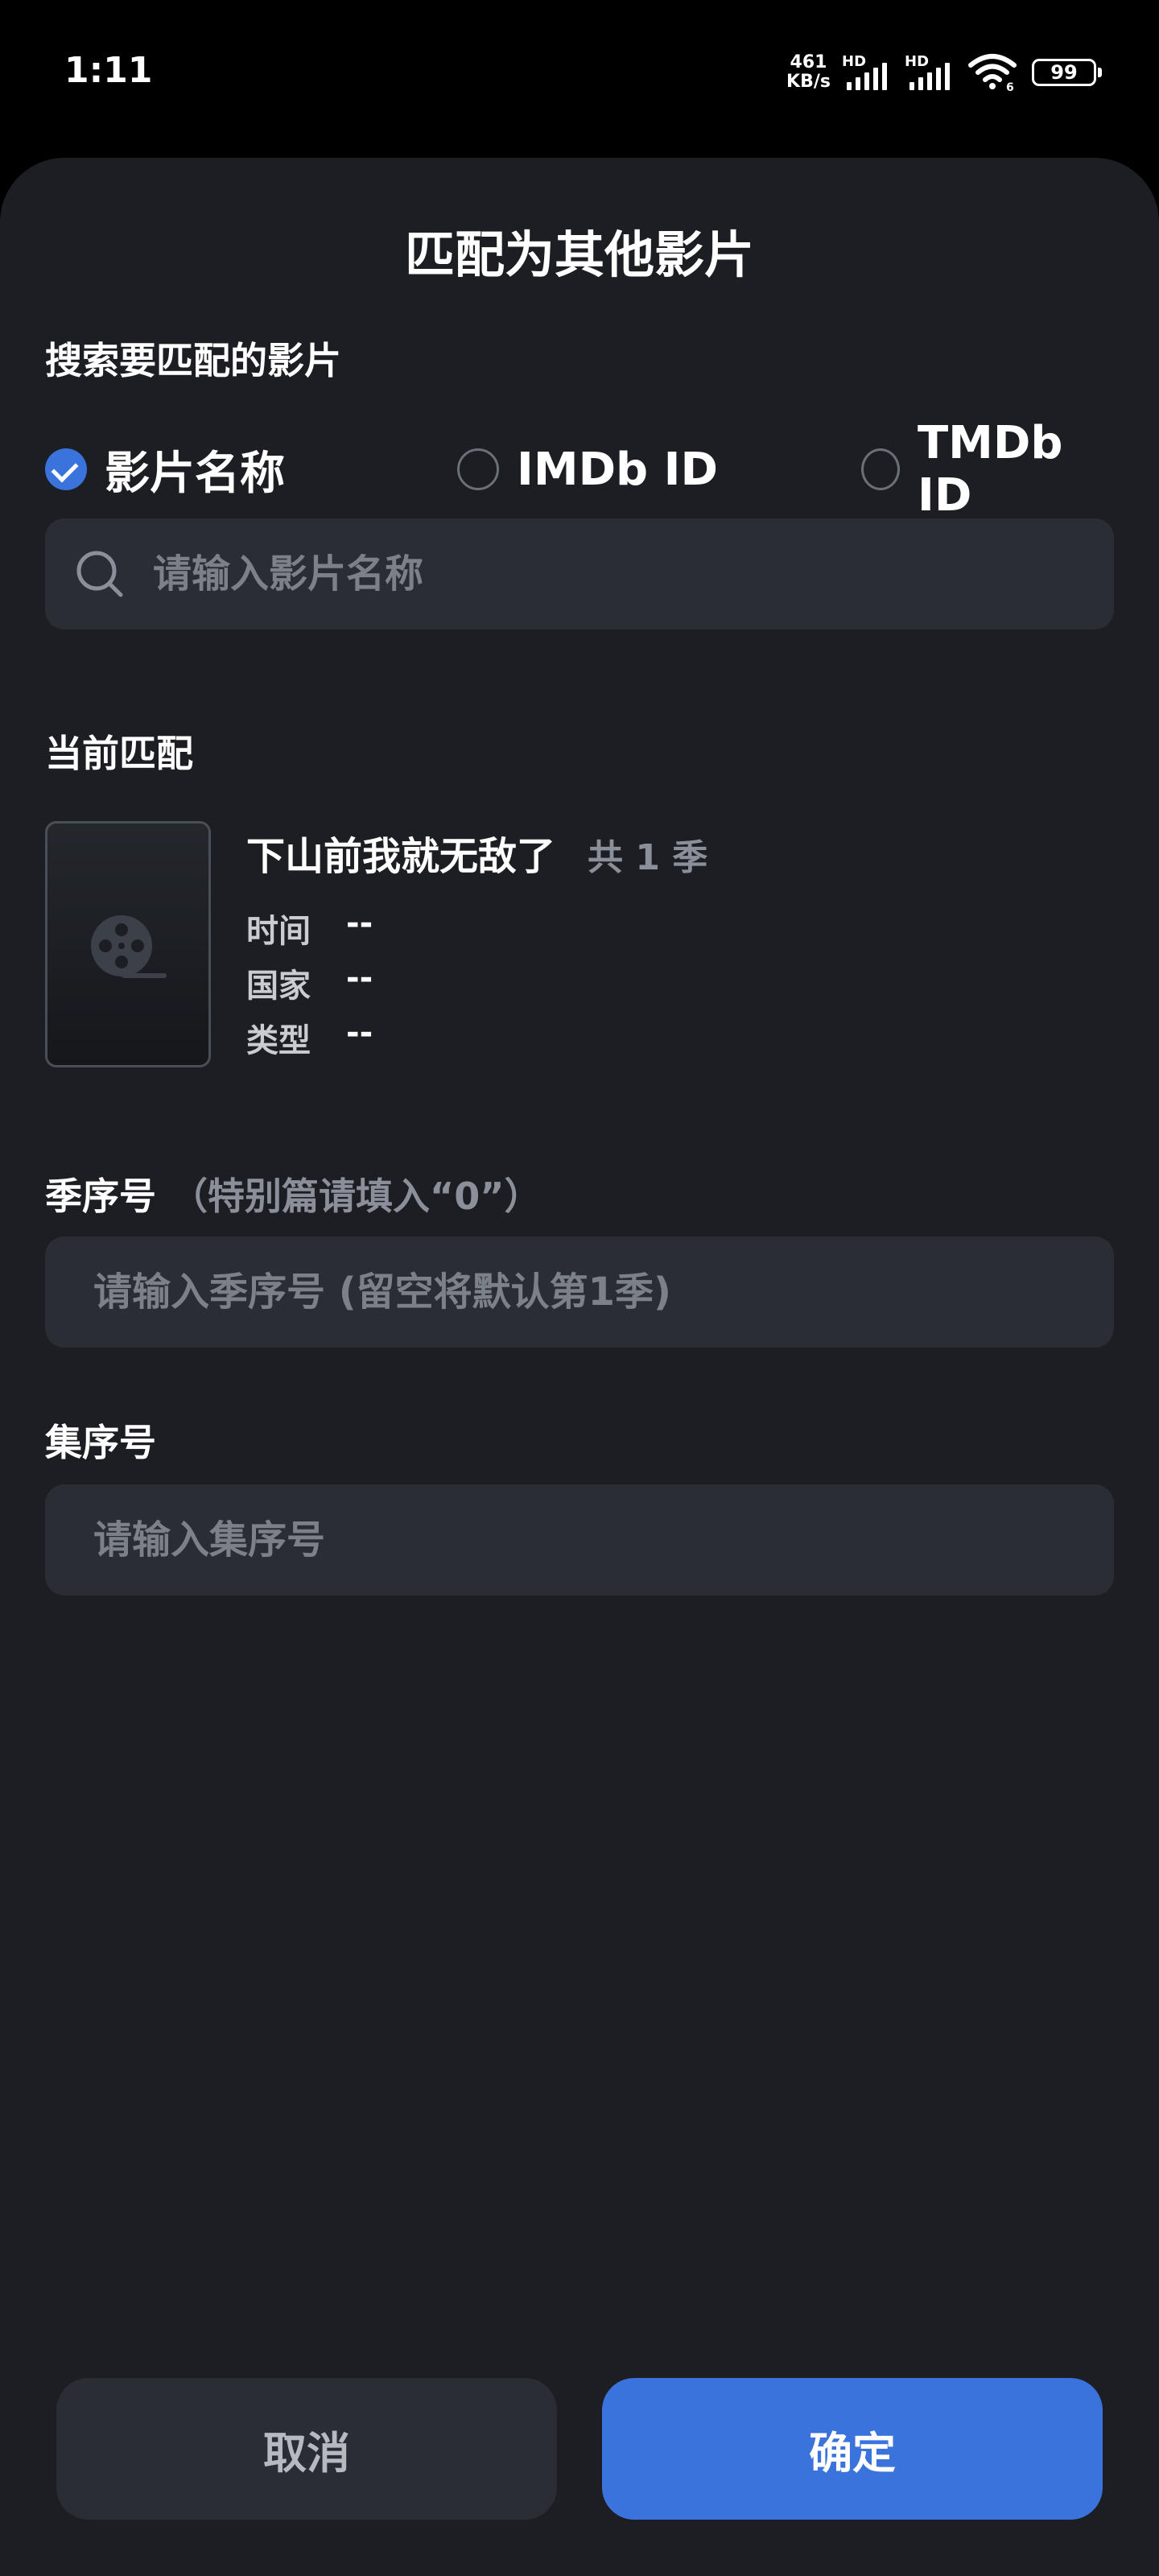 The width and height of the screenshot is (1159, 2576). Describe the element at coordinates (1010, 87) in the screenshot. I see `wifi-badge: 6` at that location.